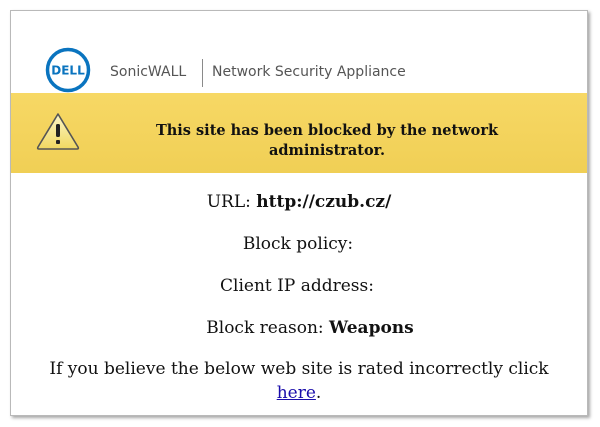 The image size is (600, 427). Describe the element at coordinates (371, 328) in the screenshot. I see `block-reason-value: Weapons` at that location.